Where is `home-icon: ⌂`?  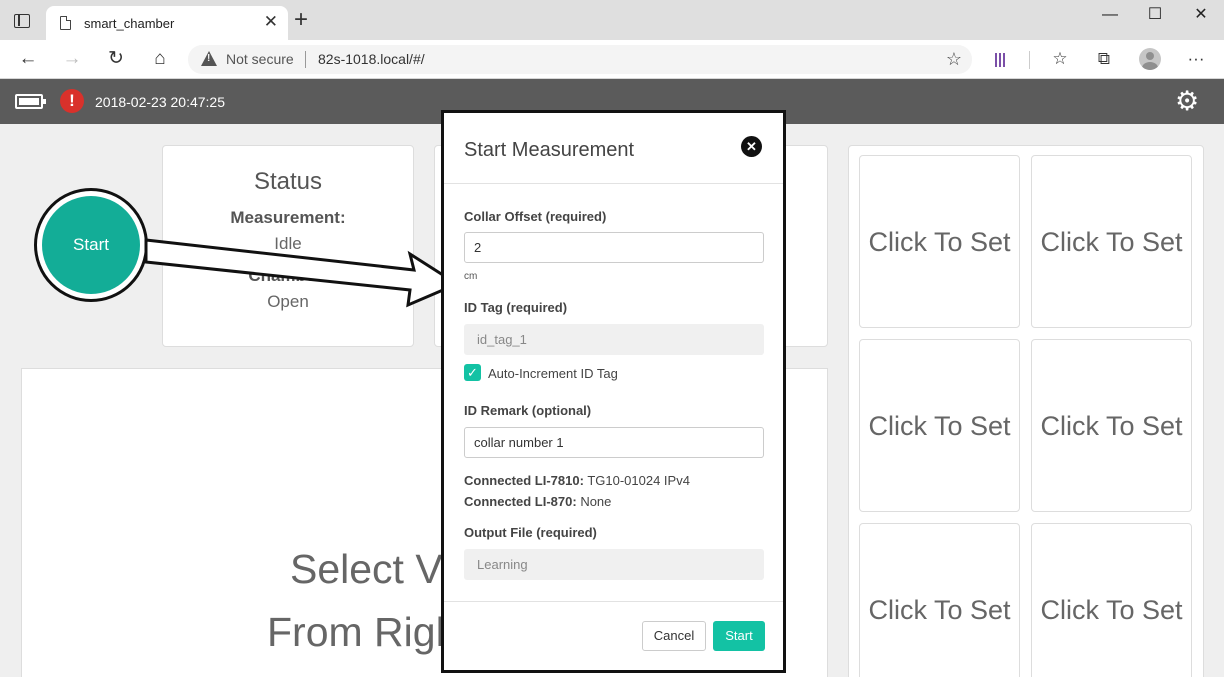
home-icon: ⌂ is located at coordinates (160, 59).